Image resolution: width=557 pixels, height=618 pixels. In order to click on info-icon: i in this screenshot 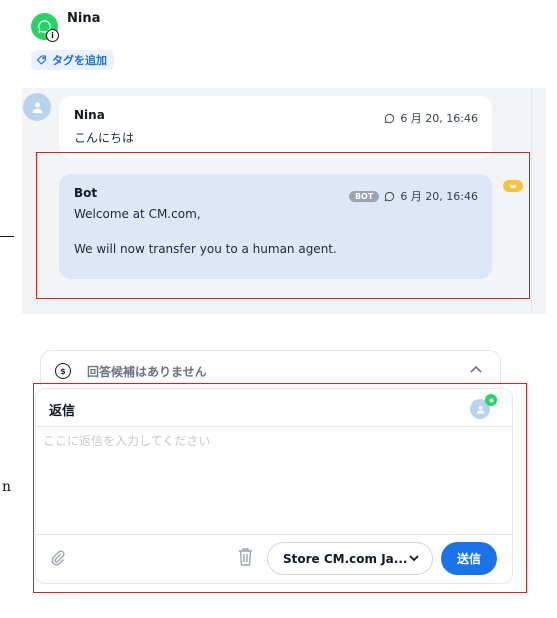, I will do `click(52, 35)`.